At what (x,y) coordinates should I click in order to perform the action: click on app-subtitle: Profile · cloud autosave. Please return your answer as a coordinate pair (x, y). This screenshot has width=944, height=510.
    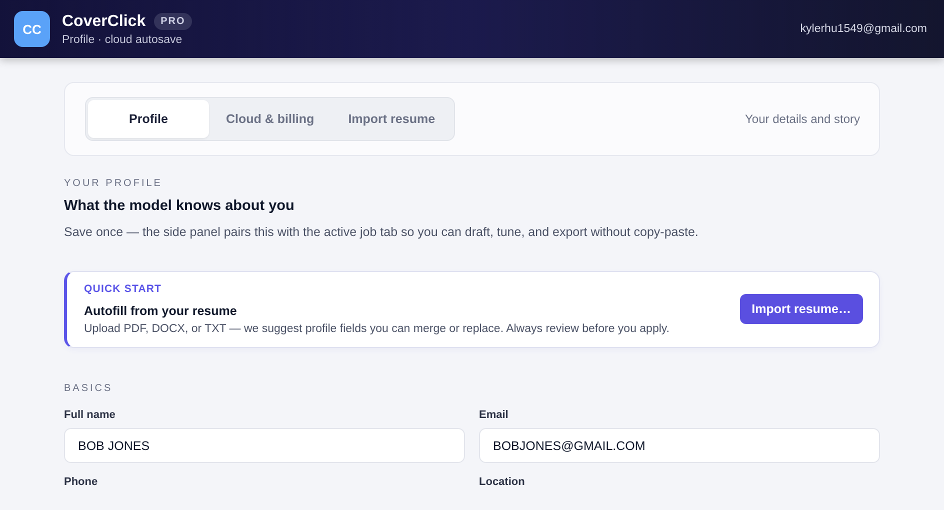
    Looking at the image, I should click on (123, 40).